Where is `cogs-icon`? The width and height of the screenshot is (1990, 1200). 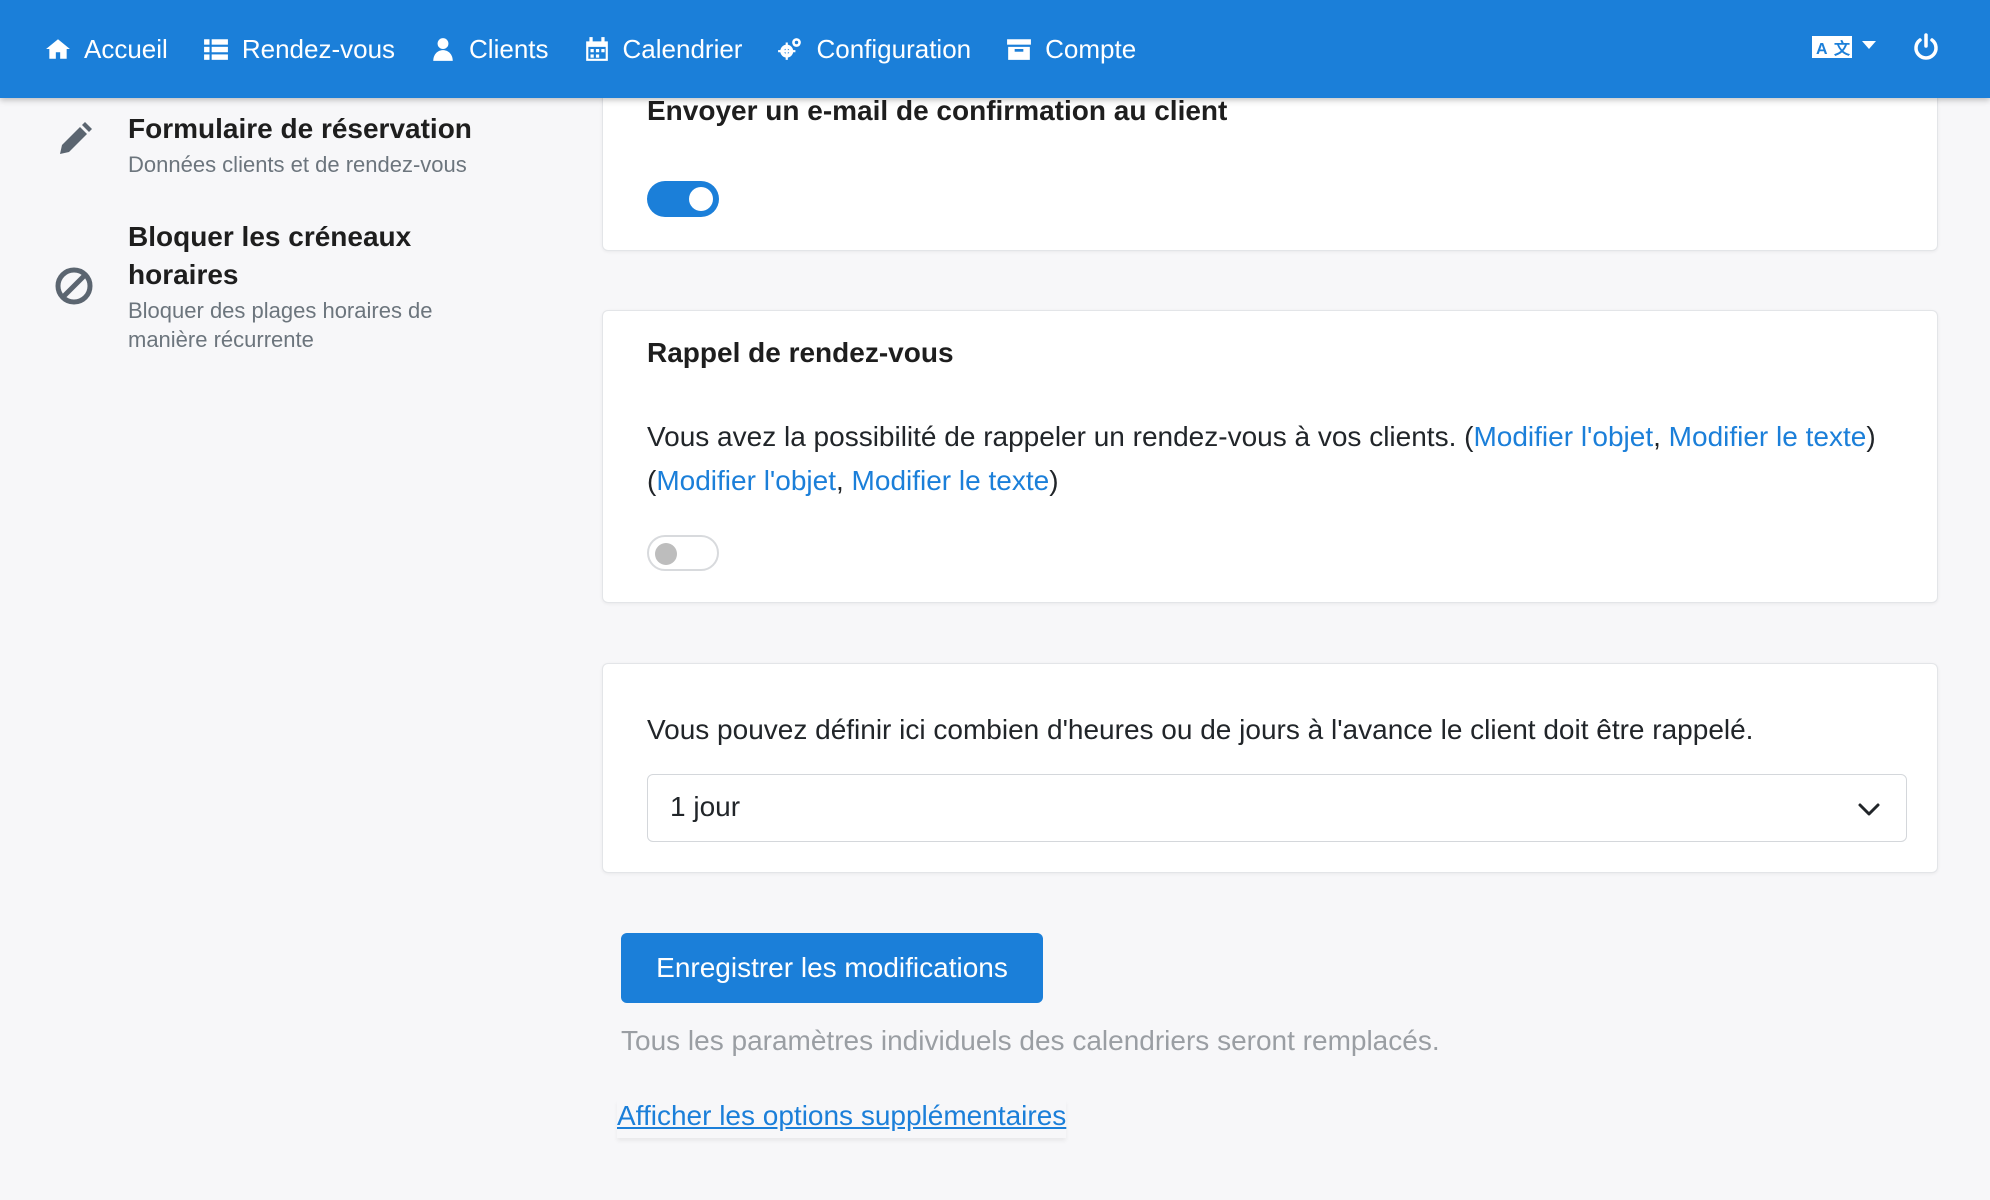
cogs-icon is located at coordinates (790, 49).